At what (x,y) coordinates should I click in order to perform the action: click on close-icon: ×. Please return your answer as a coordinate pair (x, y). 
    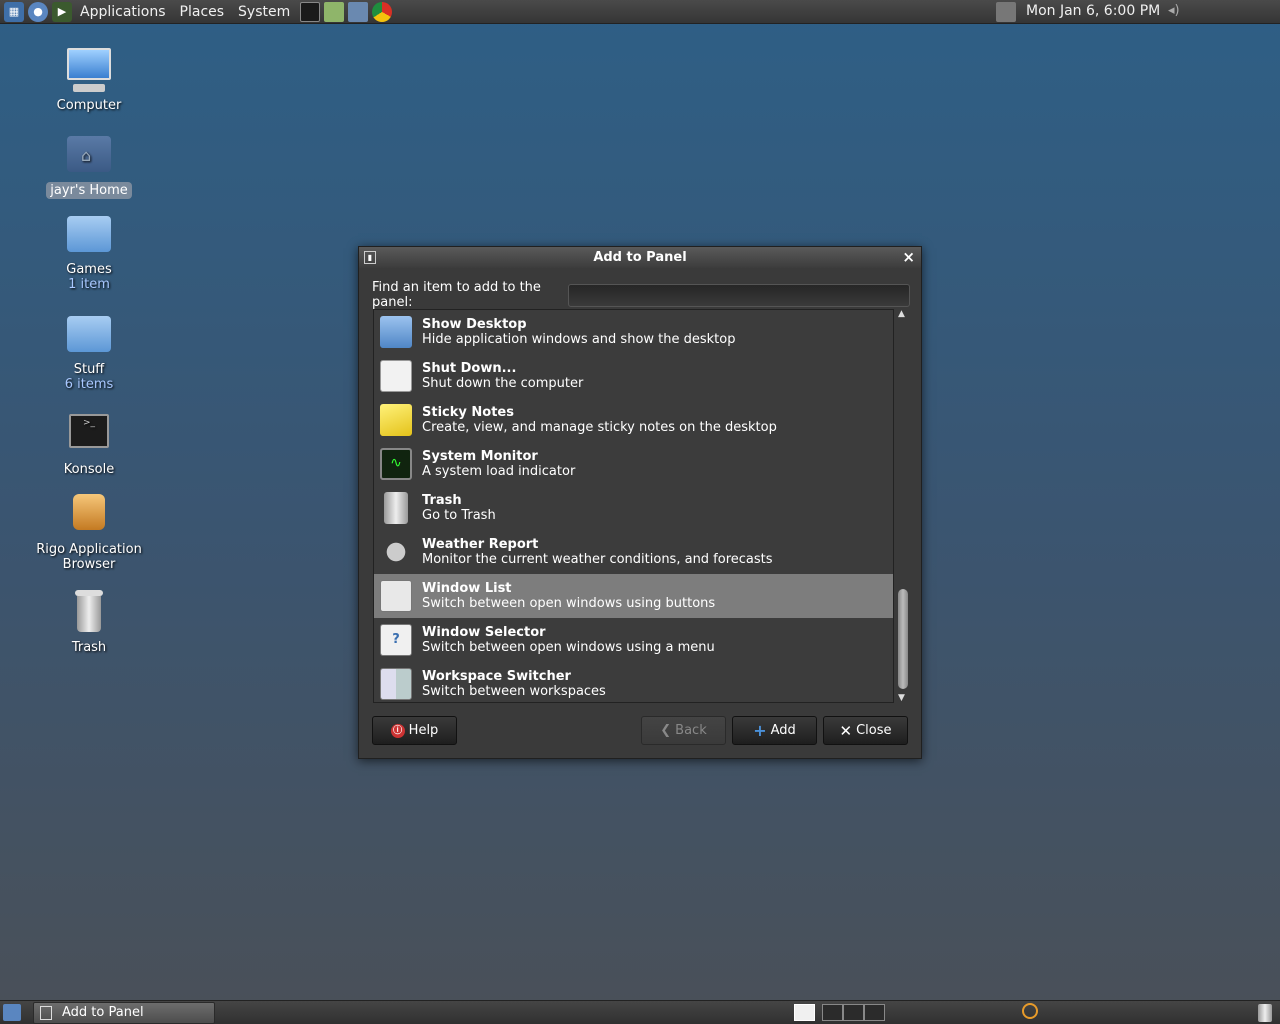
    Looking at the image, I should click on (908, 257).